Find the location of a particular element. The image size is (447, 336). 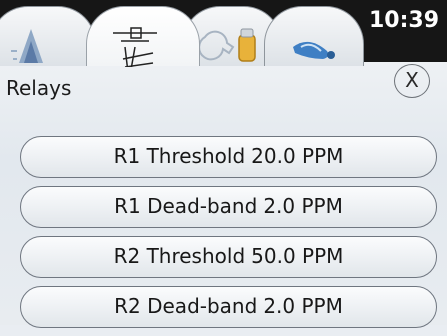

tab-levels is located at coordinates (48, 36).